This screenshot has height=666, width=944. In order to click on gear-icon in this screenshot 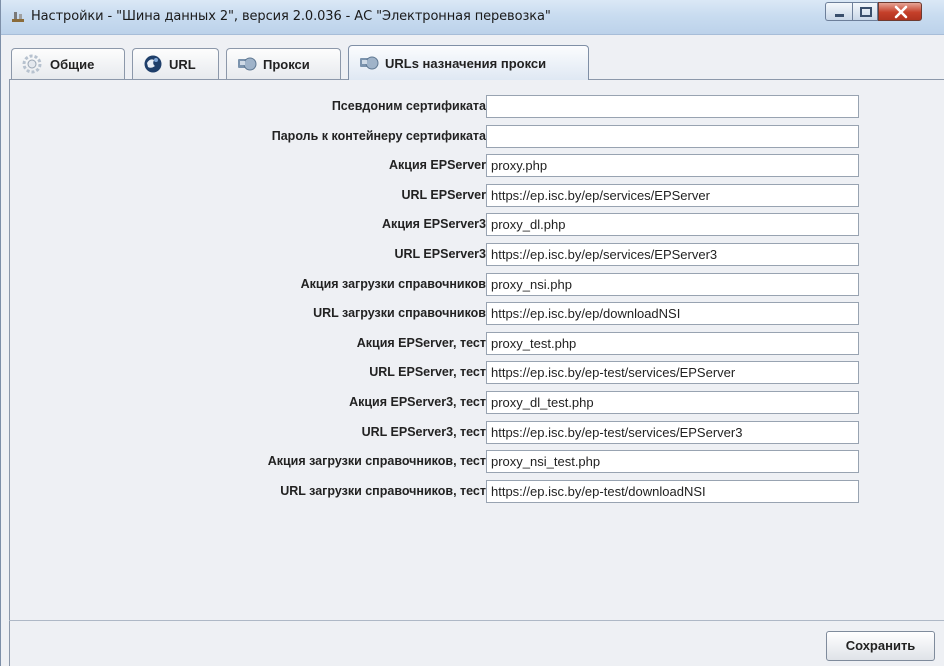, I will do `click(32, 64)`.